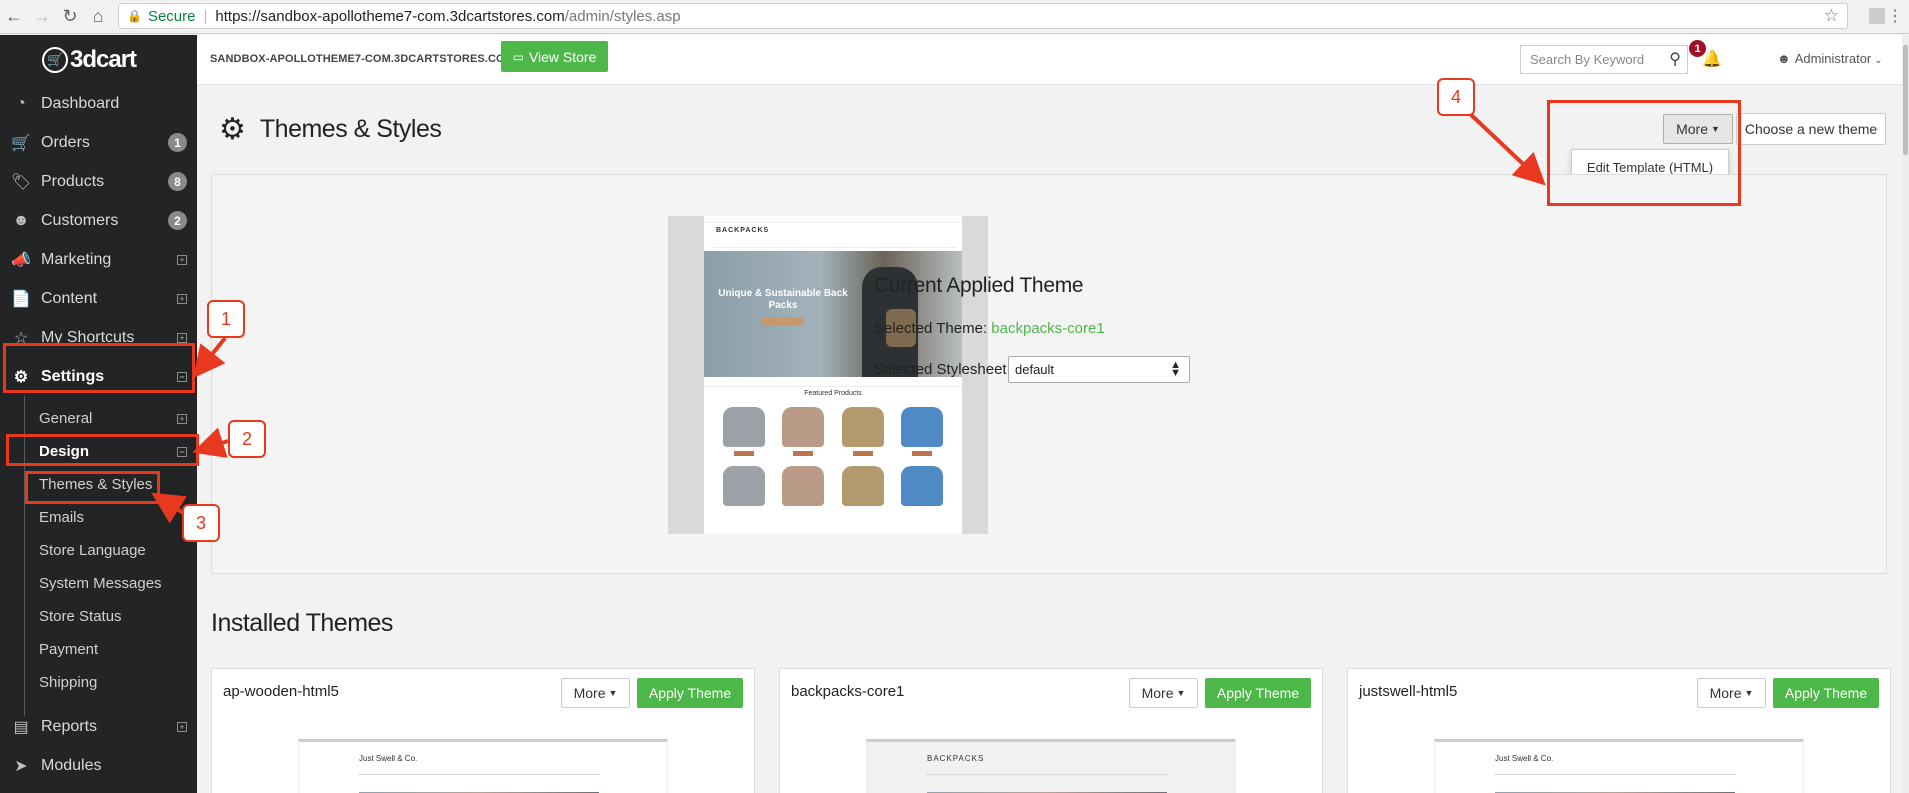 The image size is (1909, 793). I want to click on annotation-box-design, so click(102, 450).